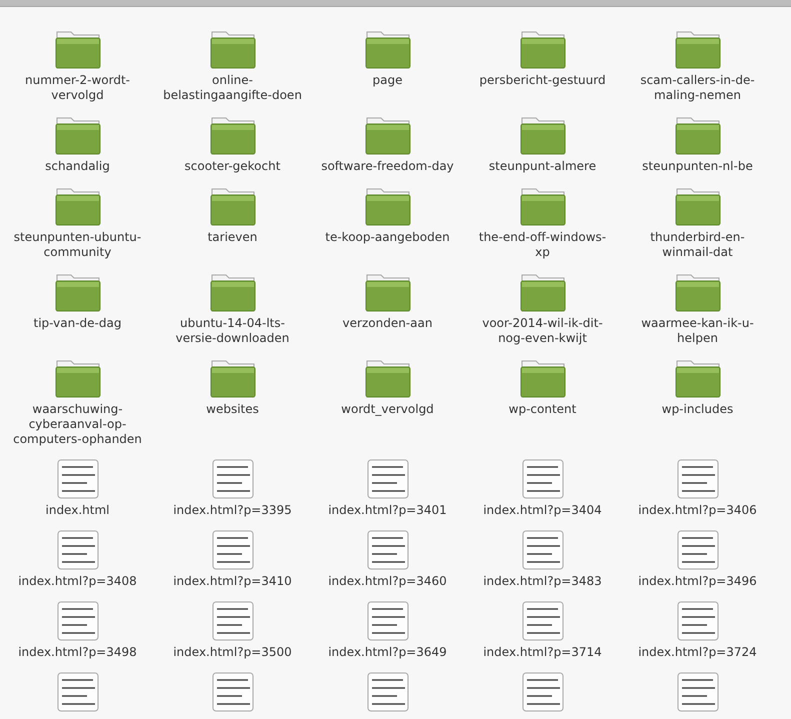  Describe the element at coordinates (387, 510) in the screenshot. I see `file-name: index.html?p=3401` at that location.